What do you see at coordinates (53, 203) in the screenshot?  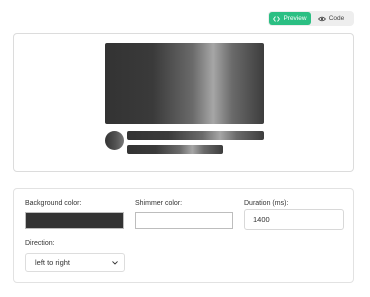 I see `background-color-label: Background color:` at bounding box center [53, 203].